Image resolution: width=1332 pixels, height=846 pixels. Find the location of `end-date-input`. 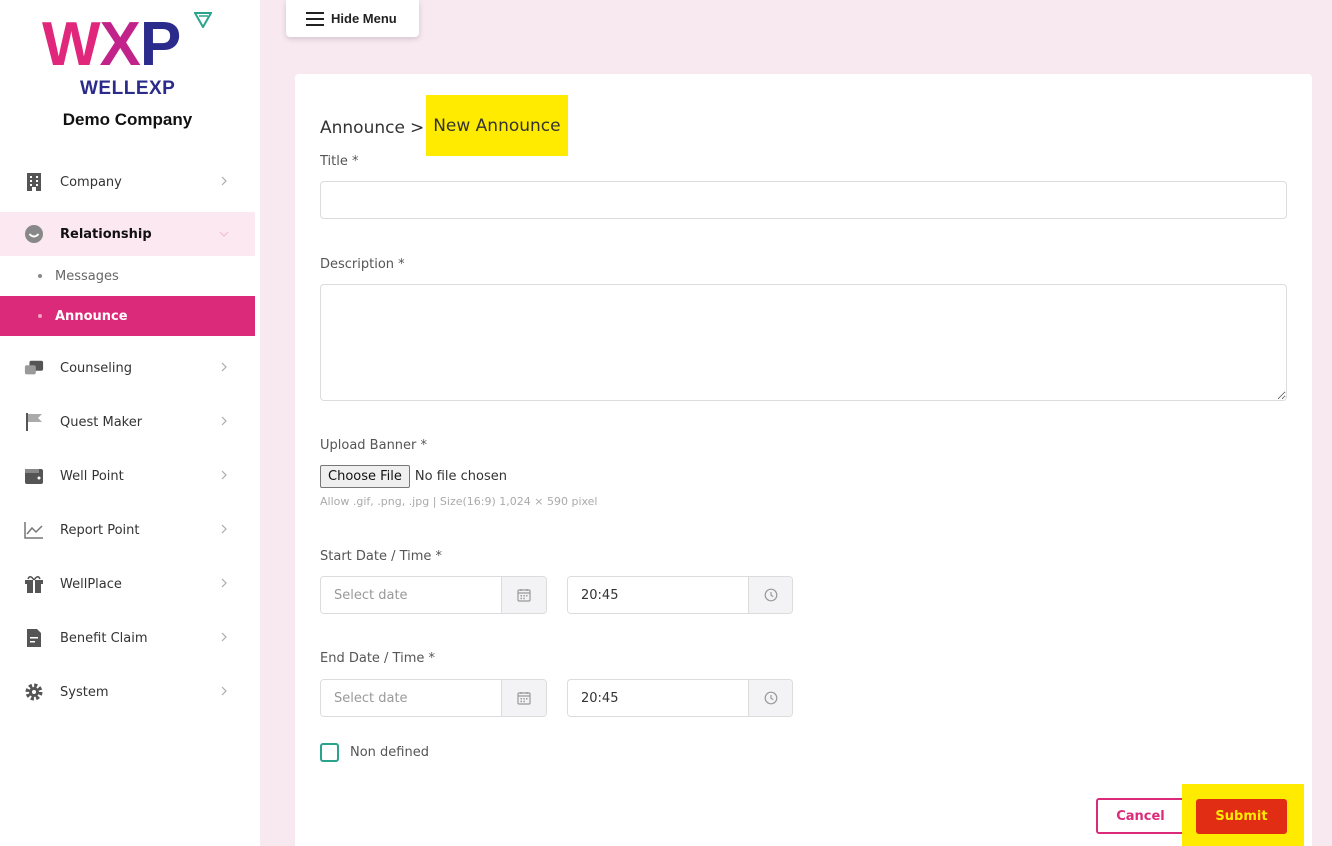

end-date-input is located at coordinates (411, 698).